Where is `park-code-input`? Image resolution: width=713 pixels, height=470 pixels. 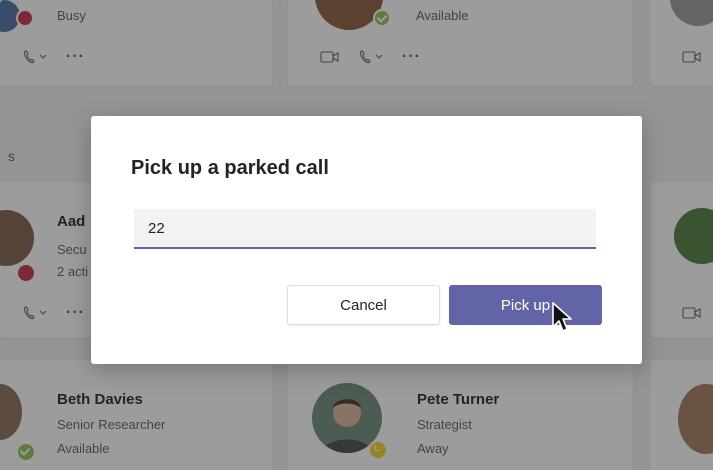 park-code-input is located at coordinates (365, 229).